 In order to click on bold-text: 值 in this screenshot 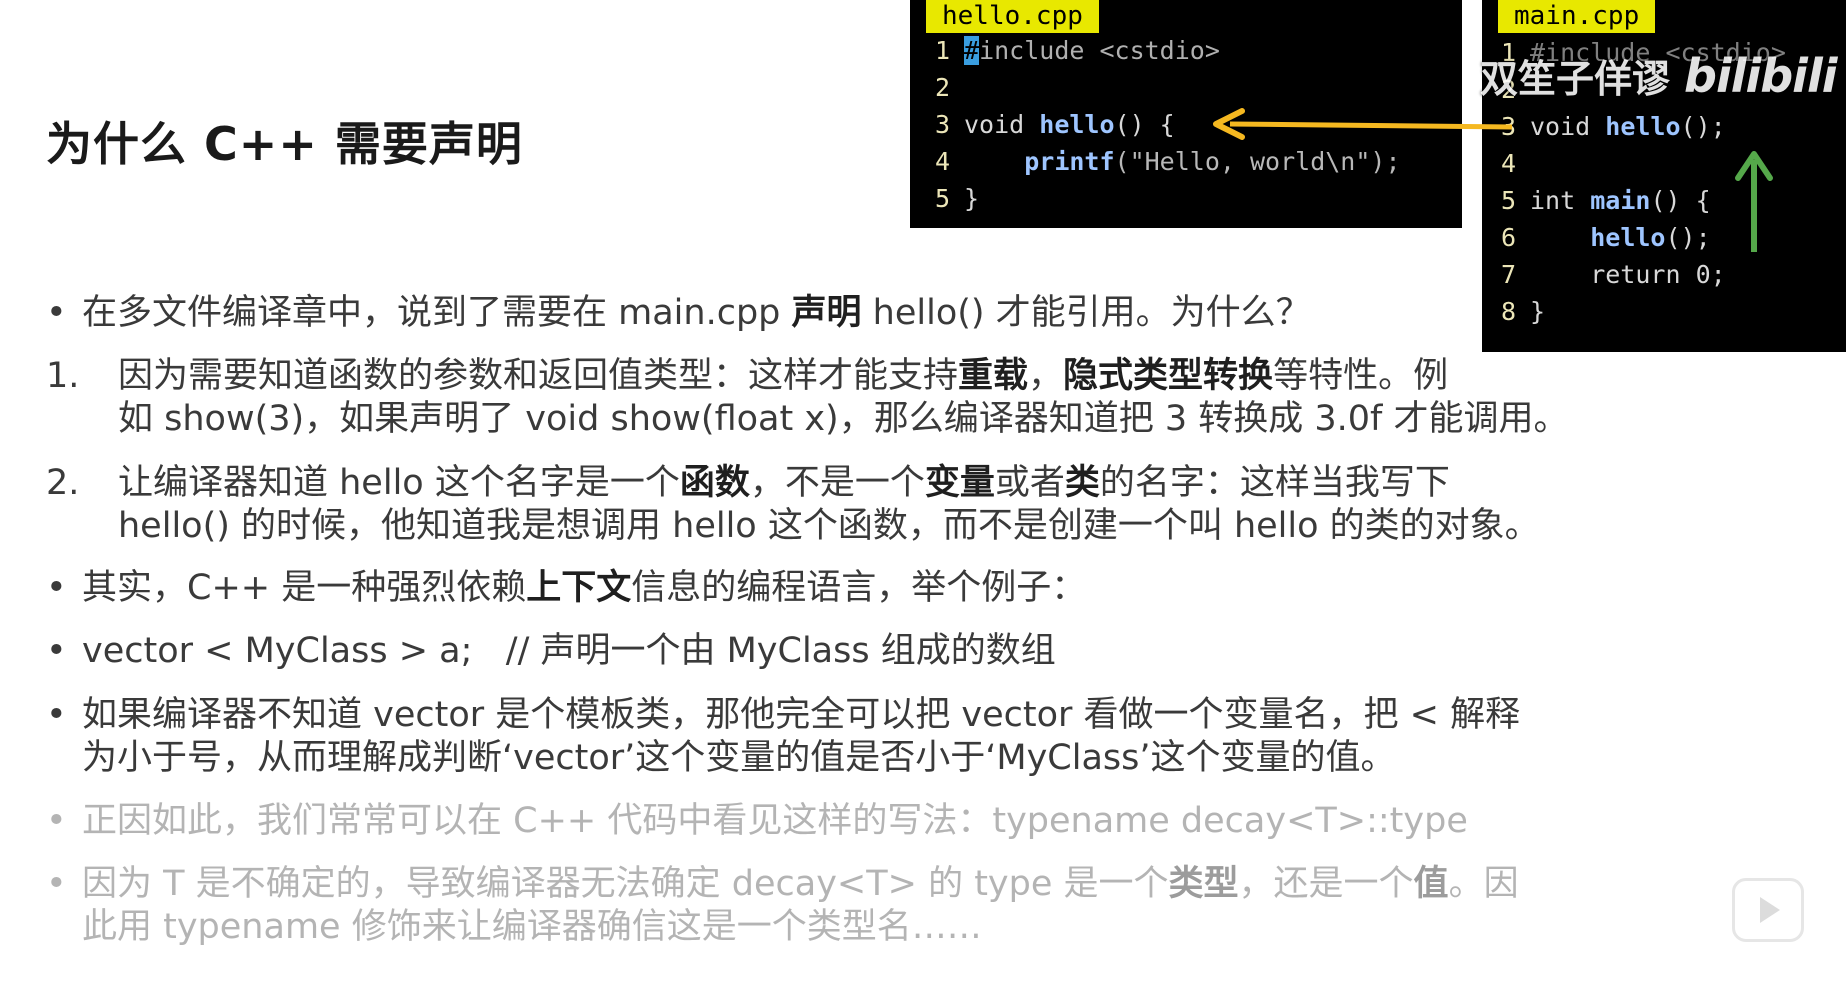, I will do `click(1431, 884)`.